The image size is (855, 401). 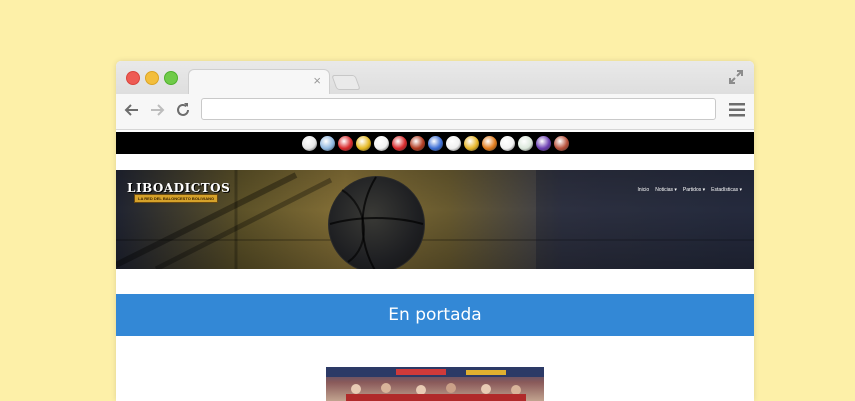 I want to click on team-photo-image, so click(x=435, y=384).